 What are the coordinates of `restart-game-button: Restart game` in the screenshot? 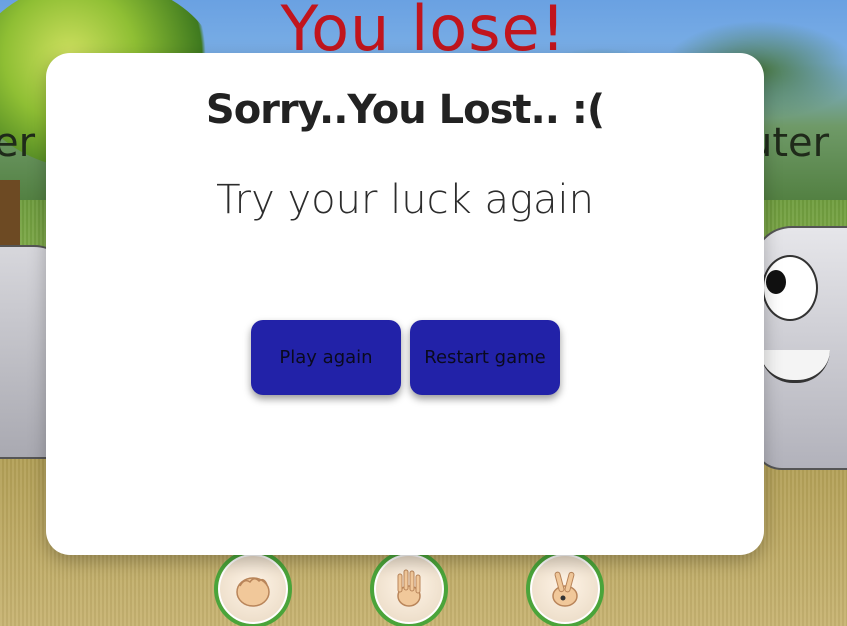 It's located at (485, 357).